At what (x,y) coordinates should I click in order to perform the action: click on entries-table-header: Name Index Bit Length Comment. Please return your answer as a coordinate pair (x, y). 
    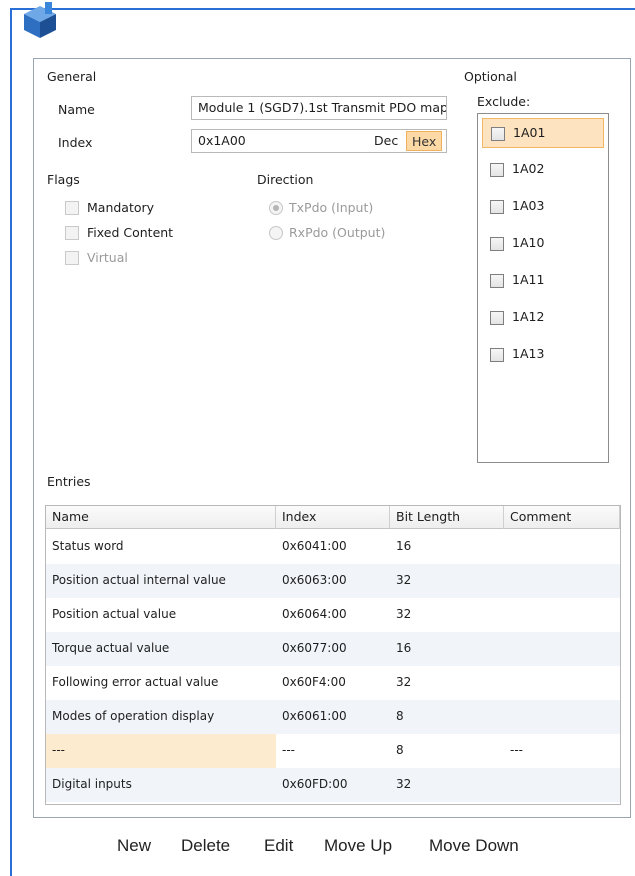
    Looking at the image, I should click on (333, 517).